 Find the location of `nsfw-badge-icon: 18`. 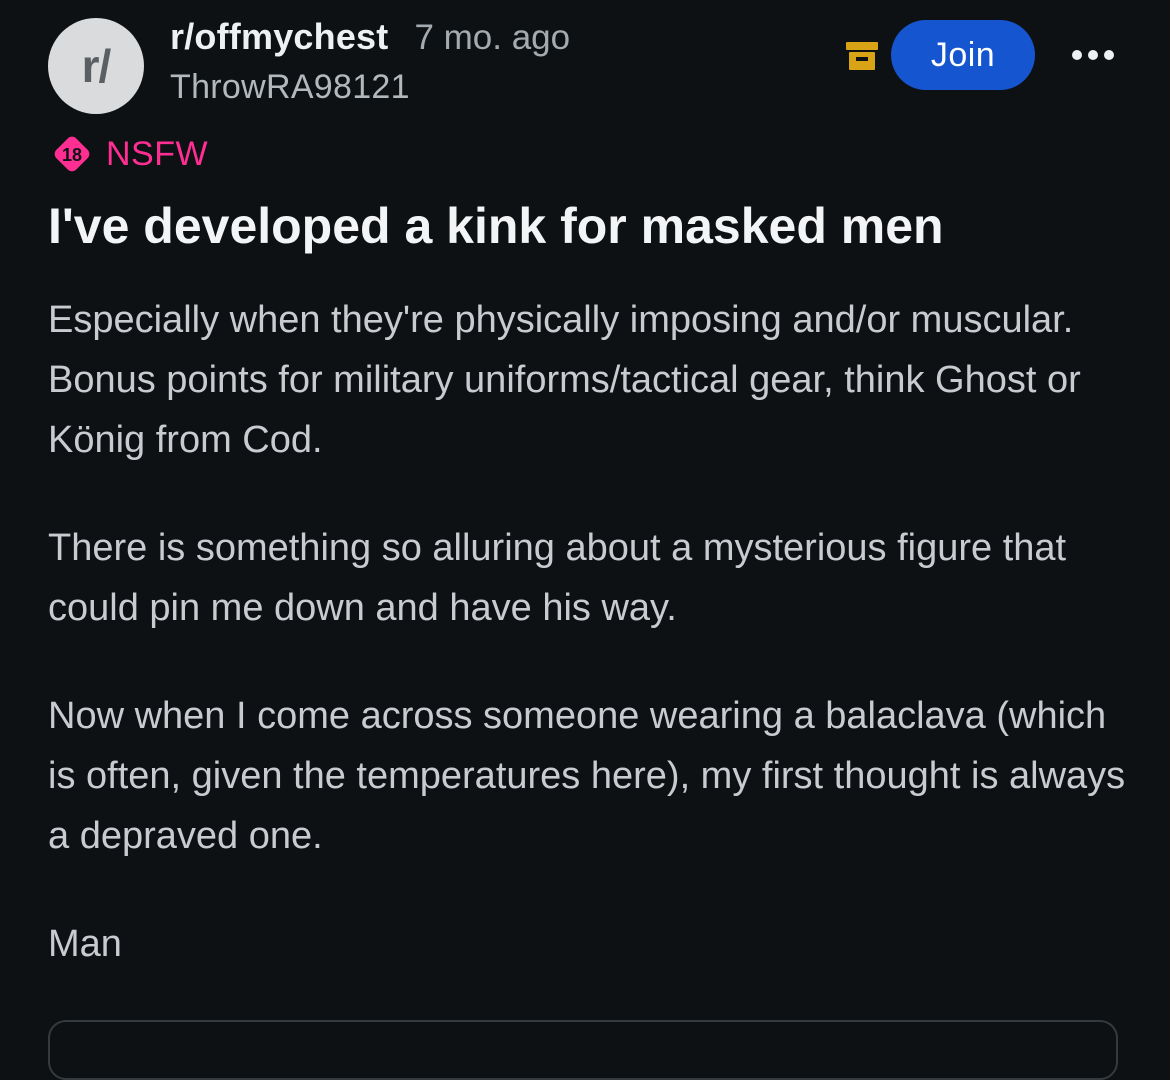

nsfw-badge-icon: 18 is located at coordinates (72, 154).